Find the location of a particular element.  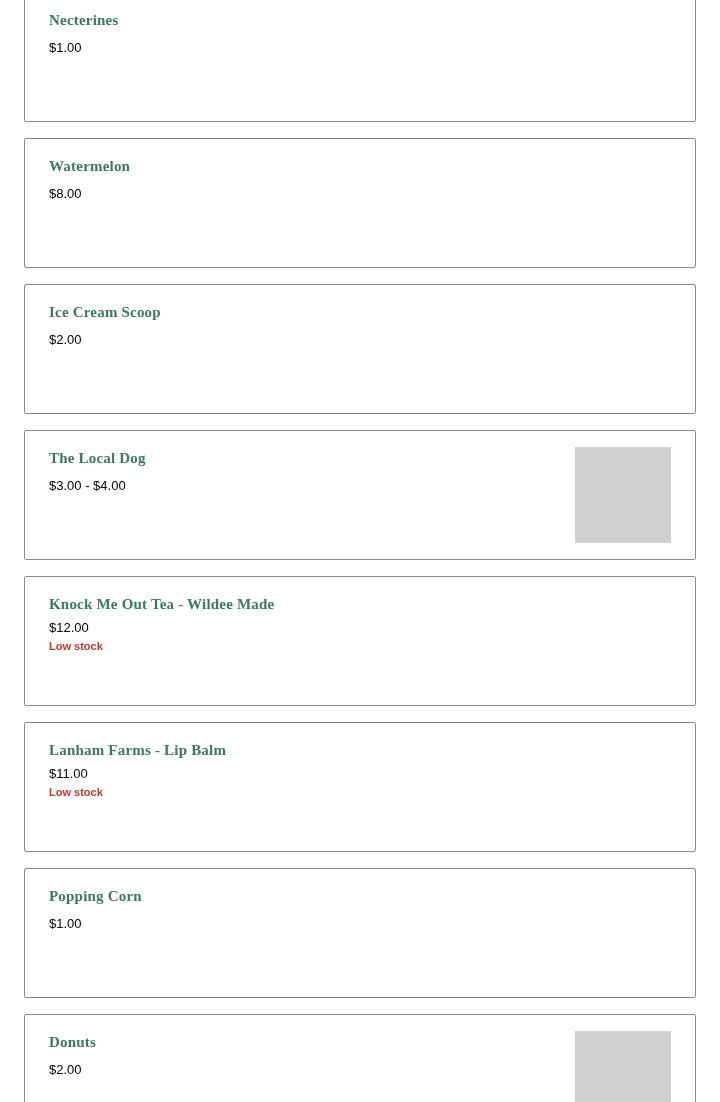

product-price: $8.00 is located at coordinates (66, 194).